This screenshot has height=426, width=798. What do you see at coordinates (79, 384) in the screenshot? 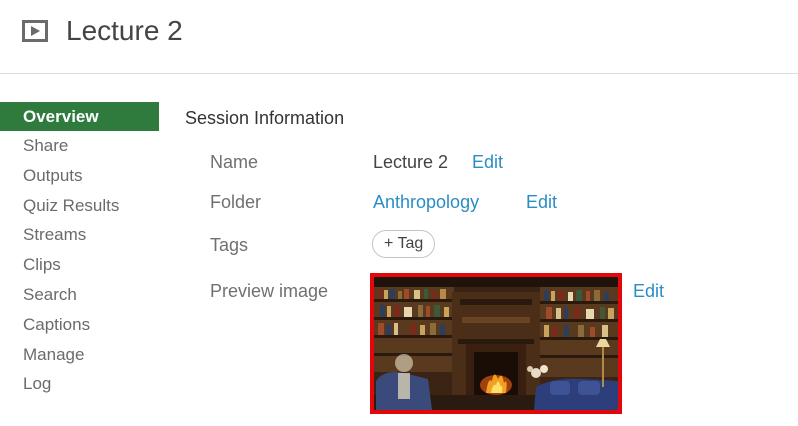
I see `sidebar-item-log: Log` at bounding box center [79, 384].